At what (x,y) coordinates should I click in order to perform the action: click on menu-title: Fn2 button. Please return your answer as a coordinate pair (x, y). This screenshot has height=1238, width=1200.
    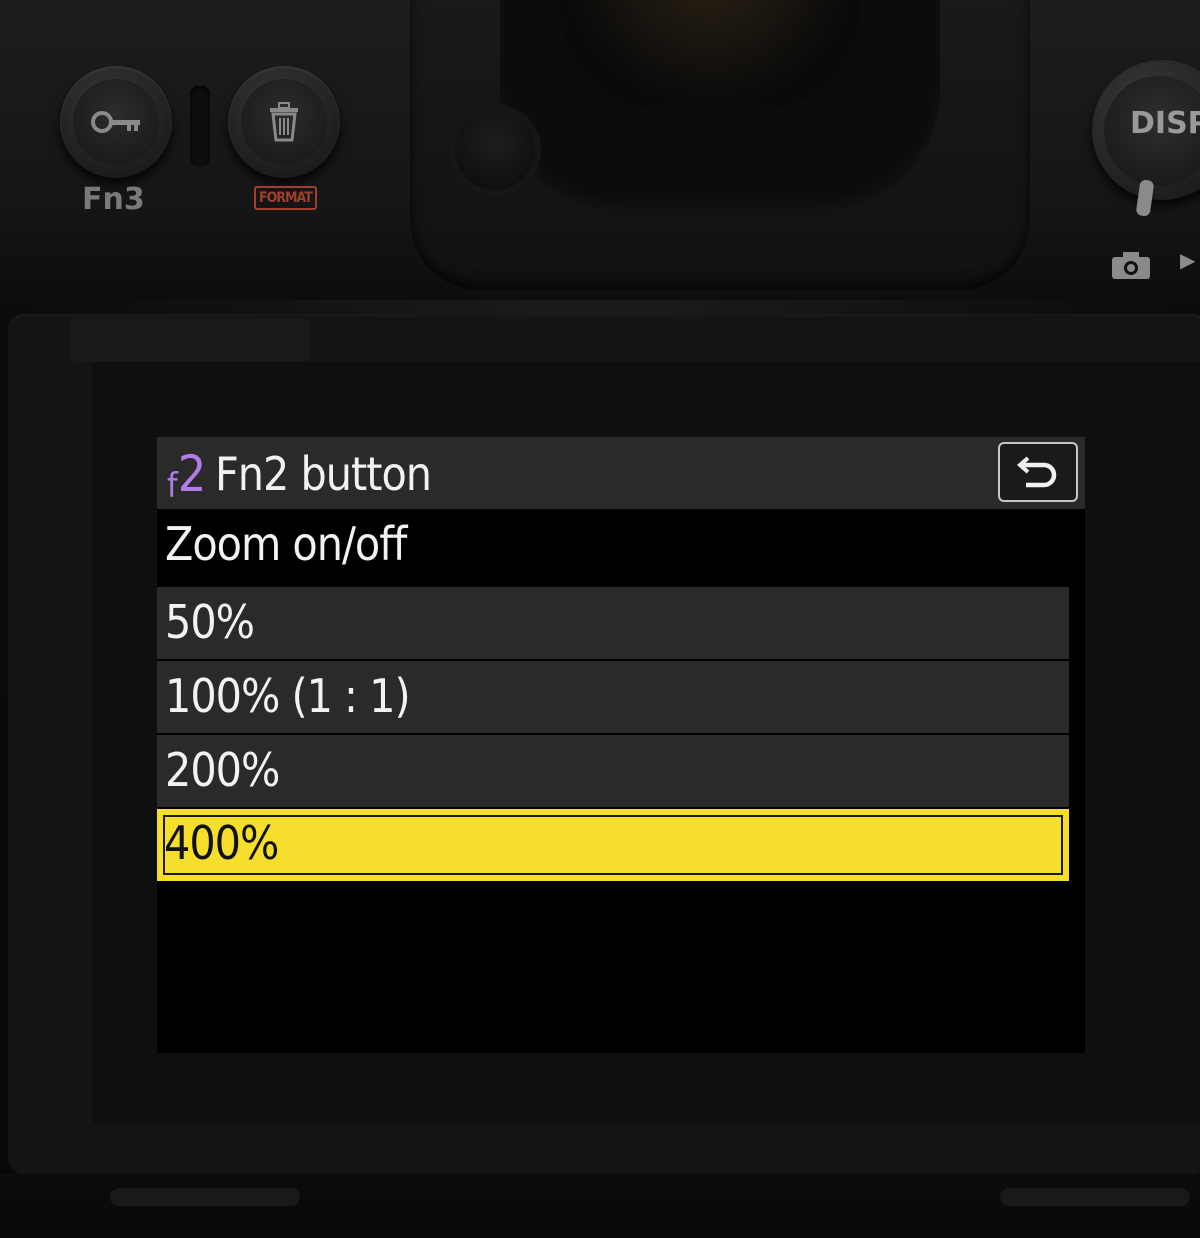
    Looking at the image, I should click on (323, 474).